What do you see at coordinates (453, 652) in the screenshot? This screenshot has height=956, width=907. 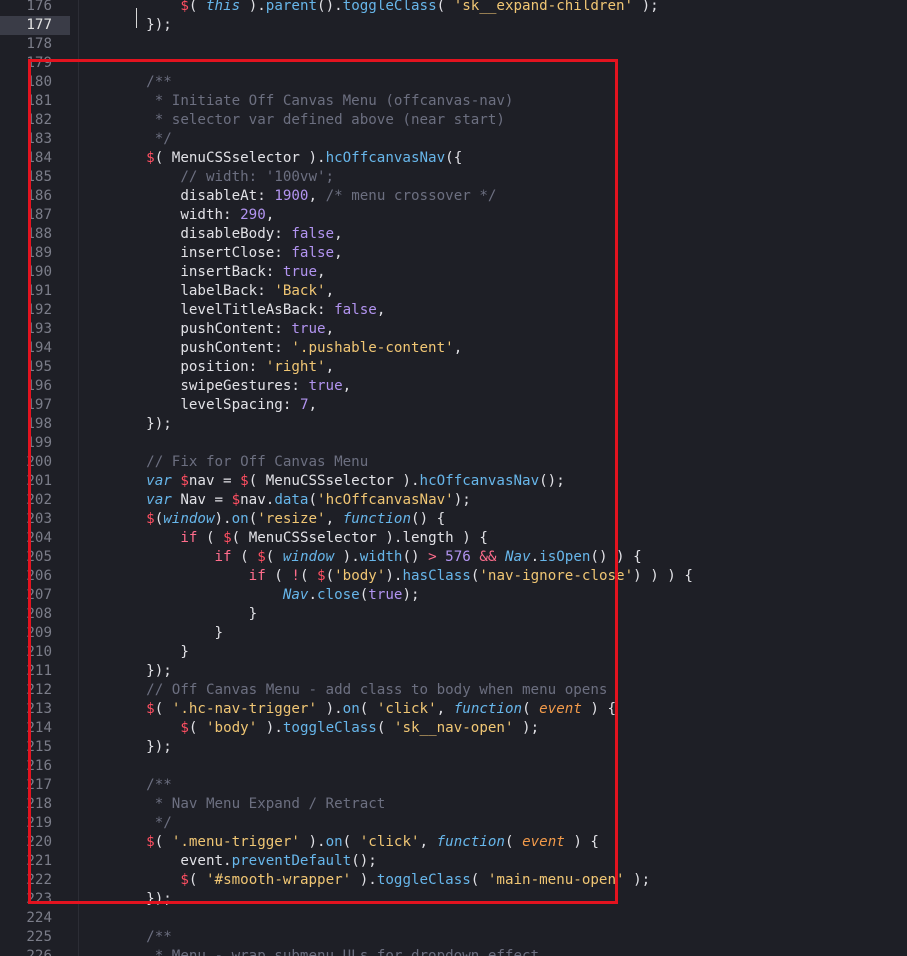 I see `code-line: 210 }` at bounding box center [453, 652].